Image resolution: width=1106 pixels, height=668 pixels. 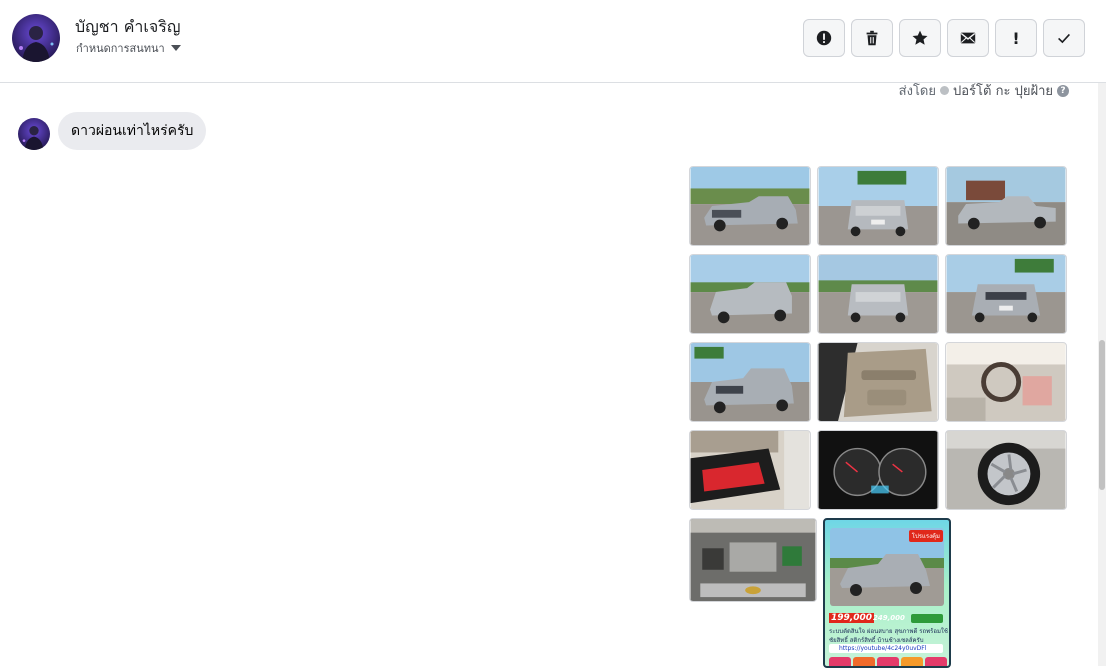 I want to click on conversation-toolbar: !, so click(x=944, y=38).